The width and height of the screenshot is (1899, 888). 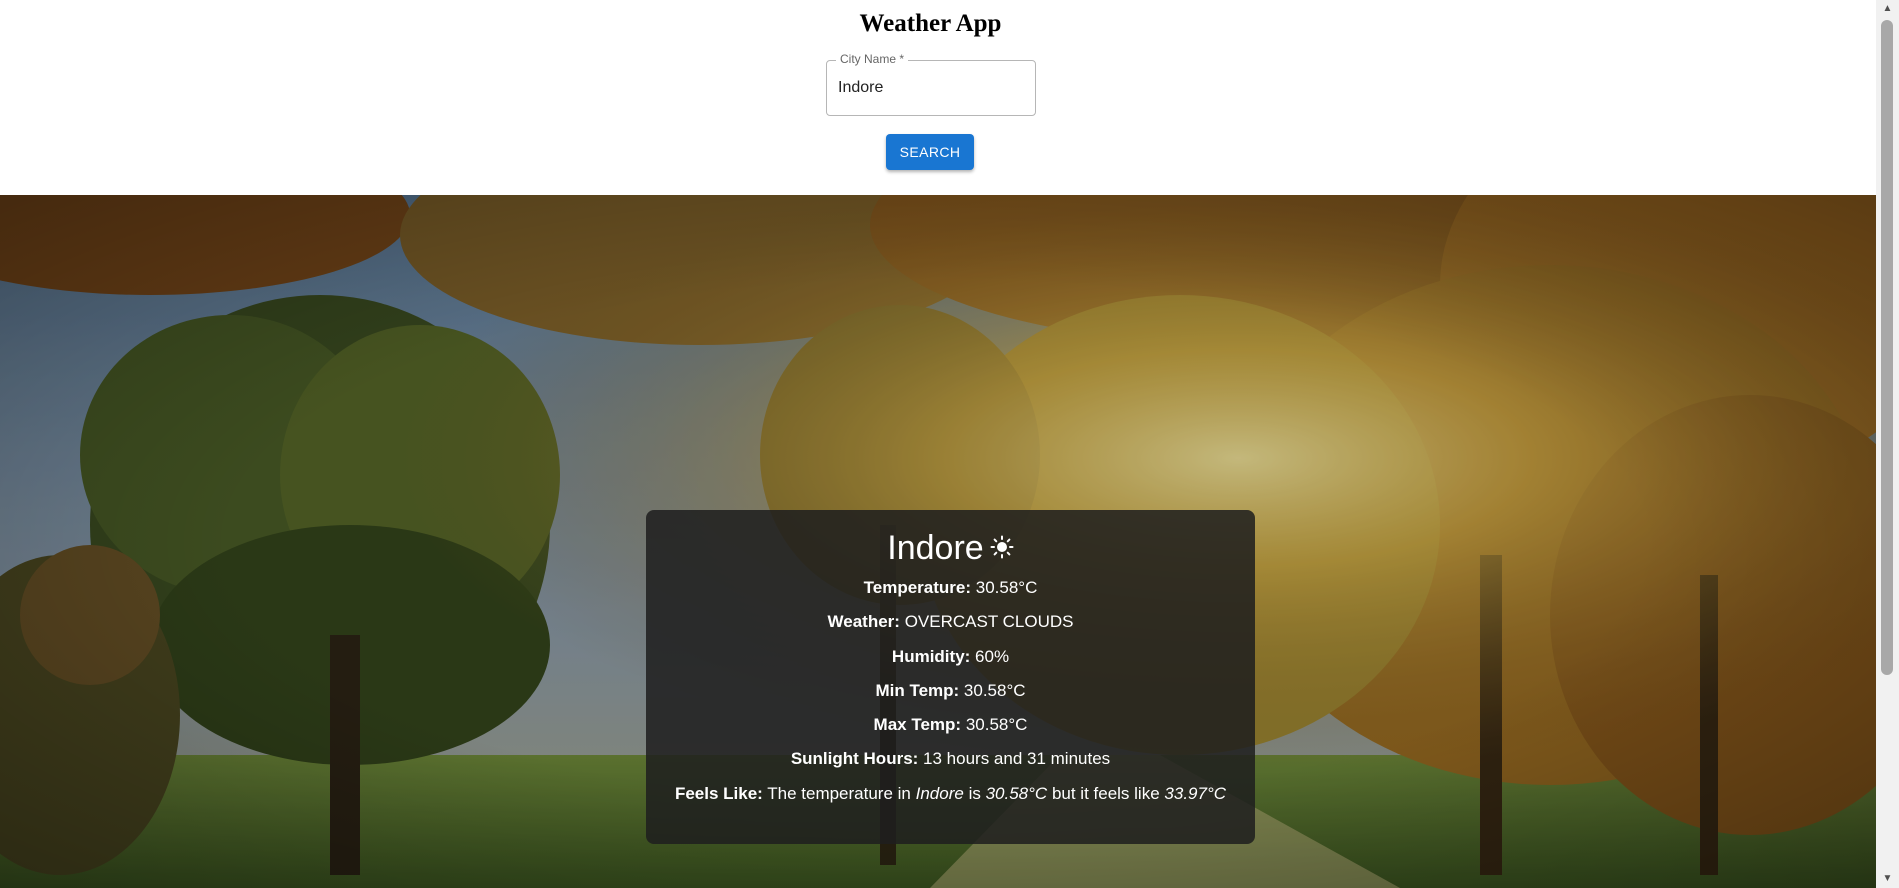 I want to click on scroll-down-arrow-icon: ▼, so click(x=1887, y=879).